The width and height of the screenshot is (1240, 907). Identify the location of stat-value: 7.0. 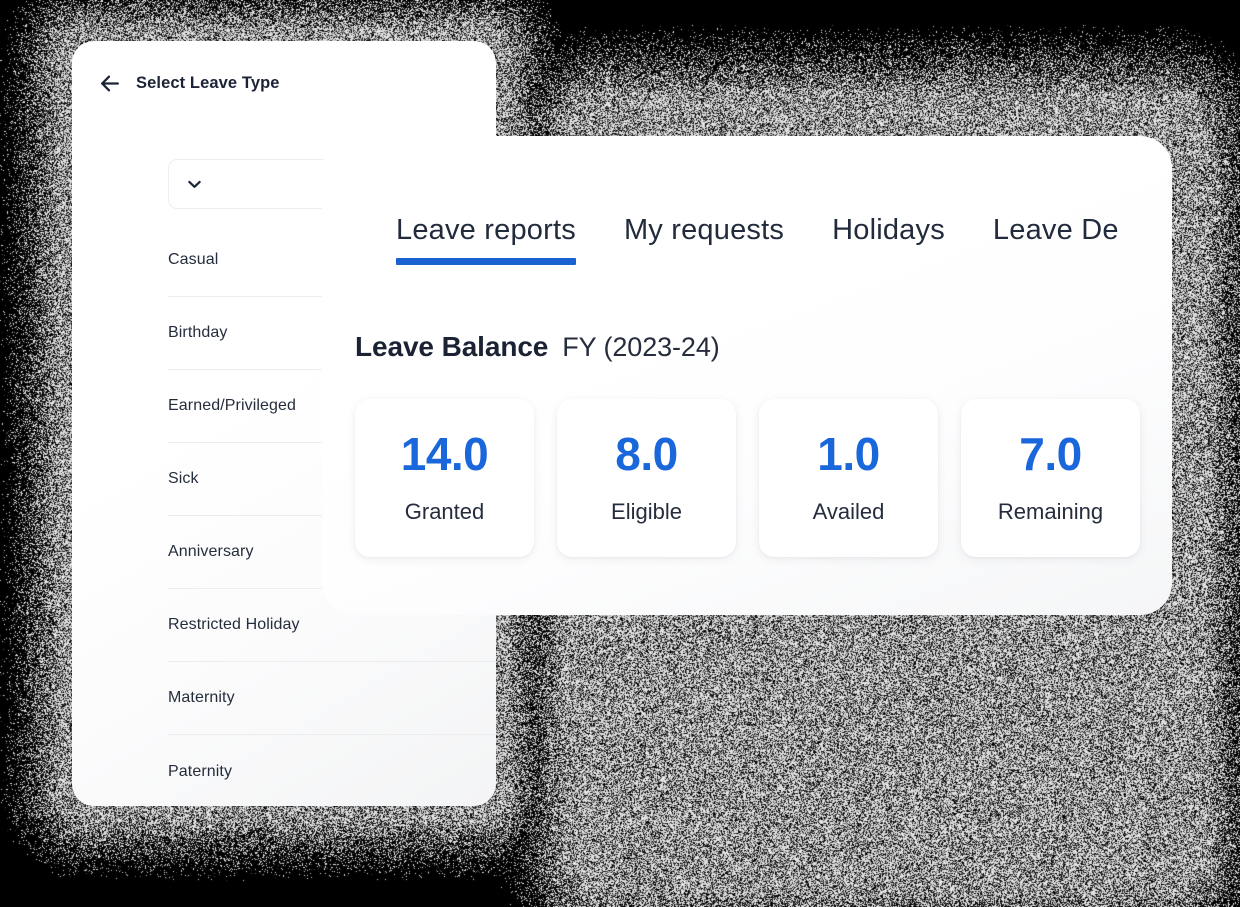
(1050, 454).